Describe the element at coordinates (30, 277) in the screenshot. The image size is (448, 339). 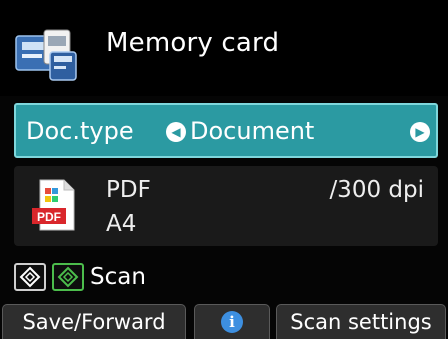
I see `black-start-icon` at that location.